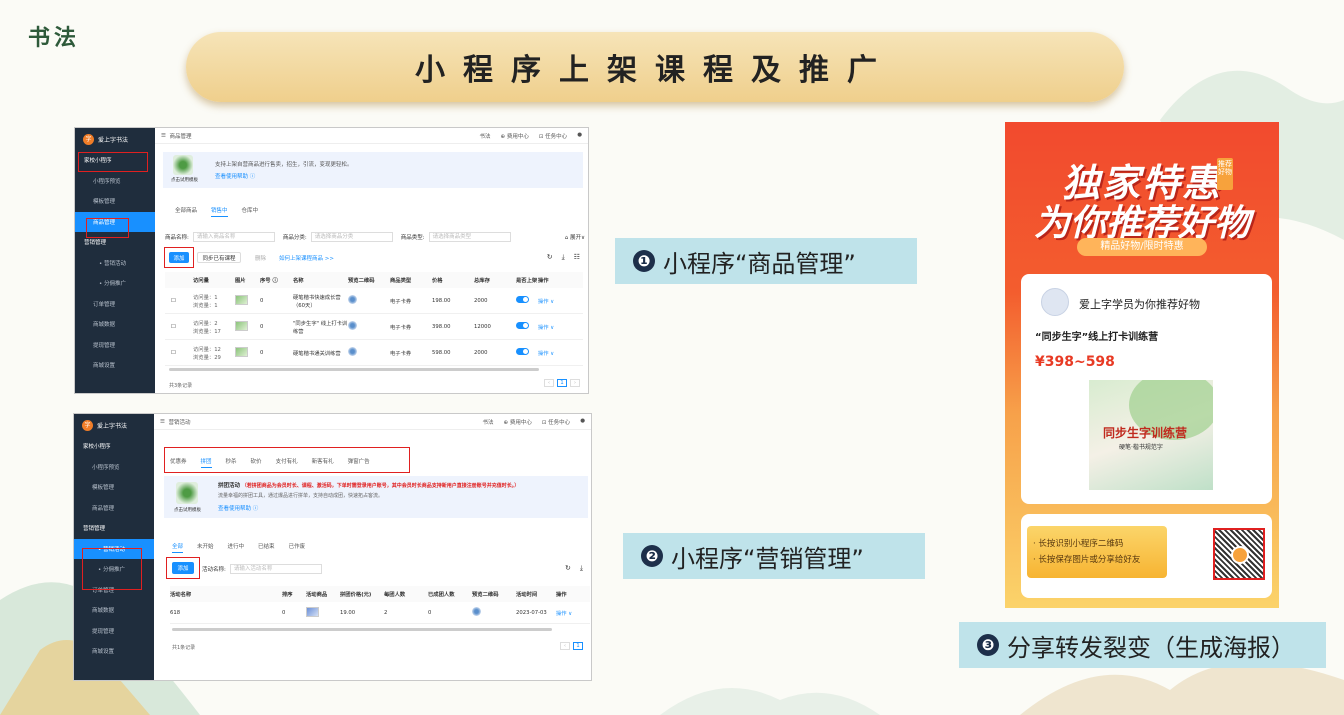  Describe the element at coordinates (184, 180) in the screenshot. I see `template-caption: 点击试用模板` at that location.